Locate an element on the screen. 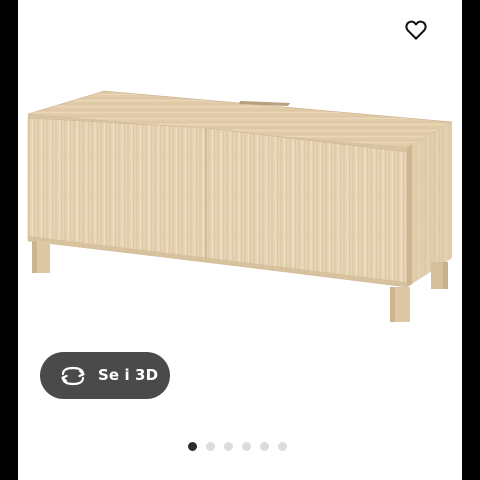  view-in-3d-label: Se i 3D is located at coordinates (128, 375).